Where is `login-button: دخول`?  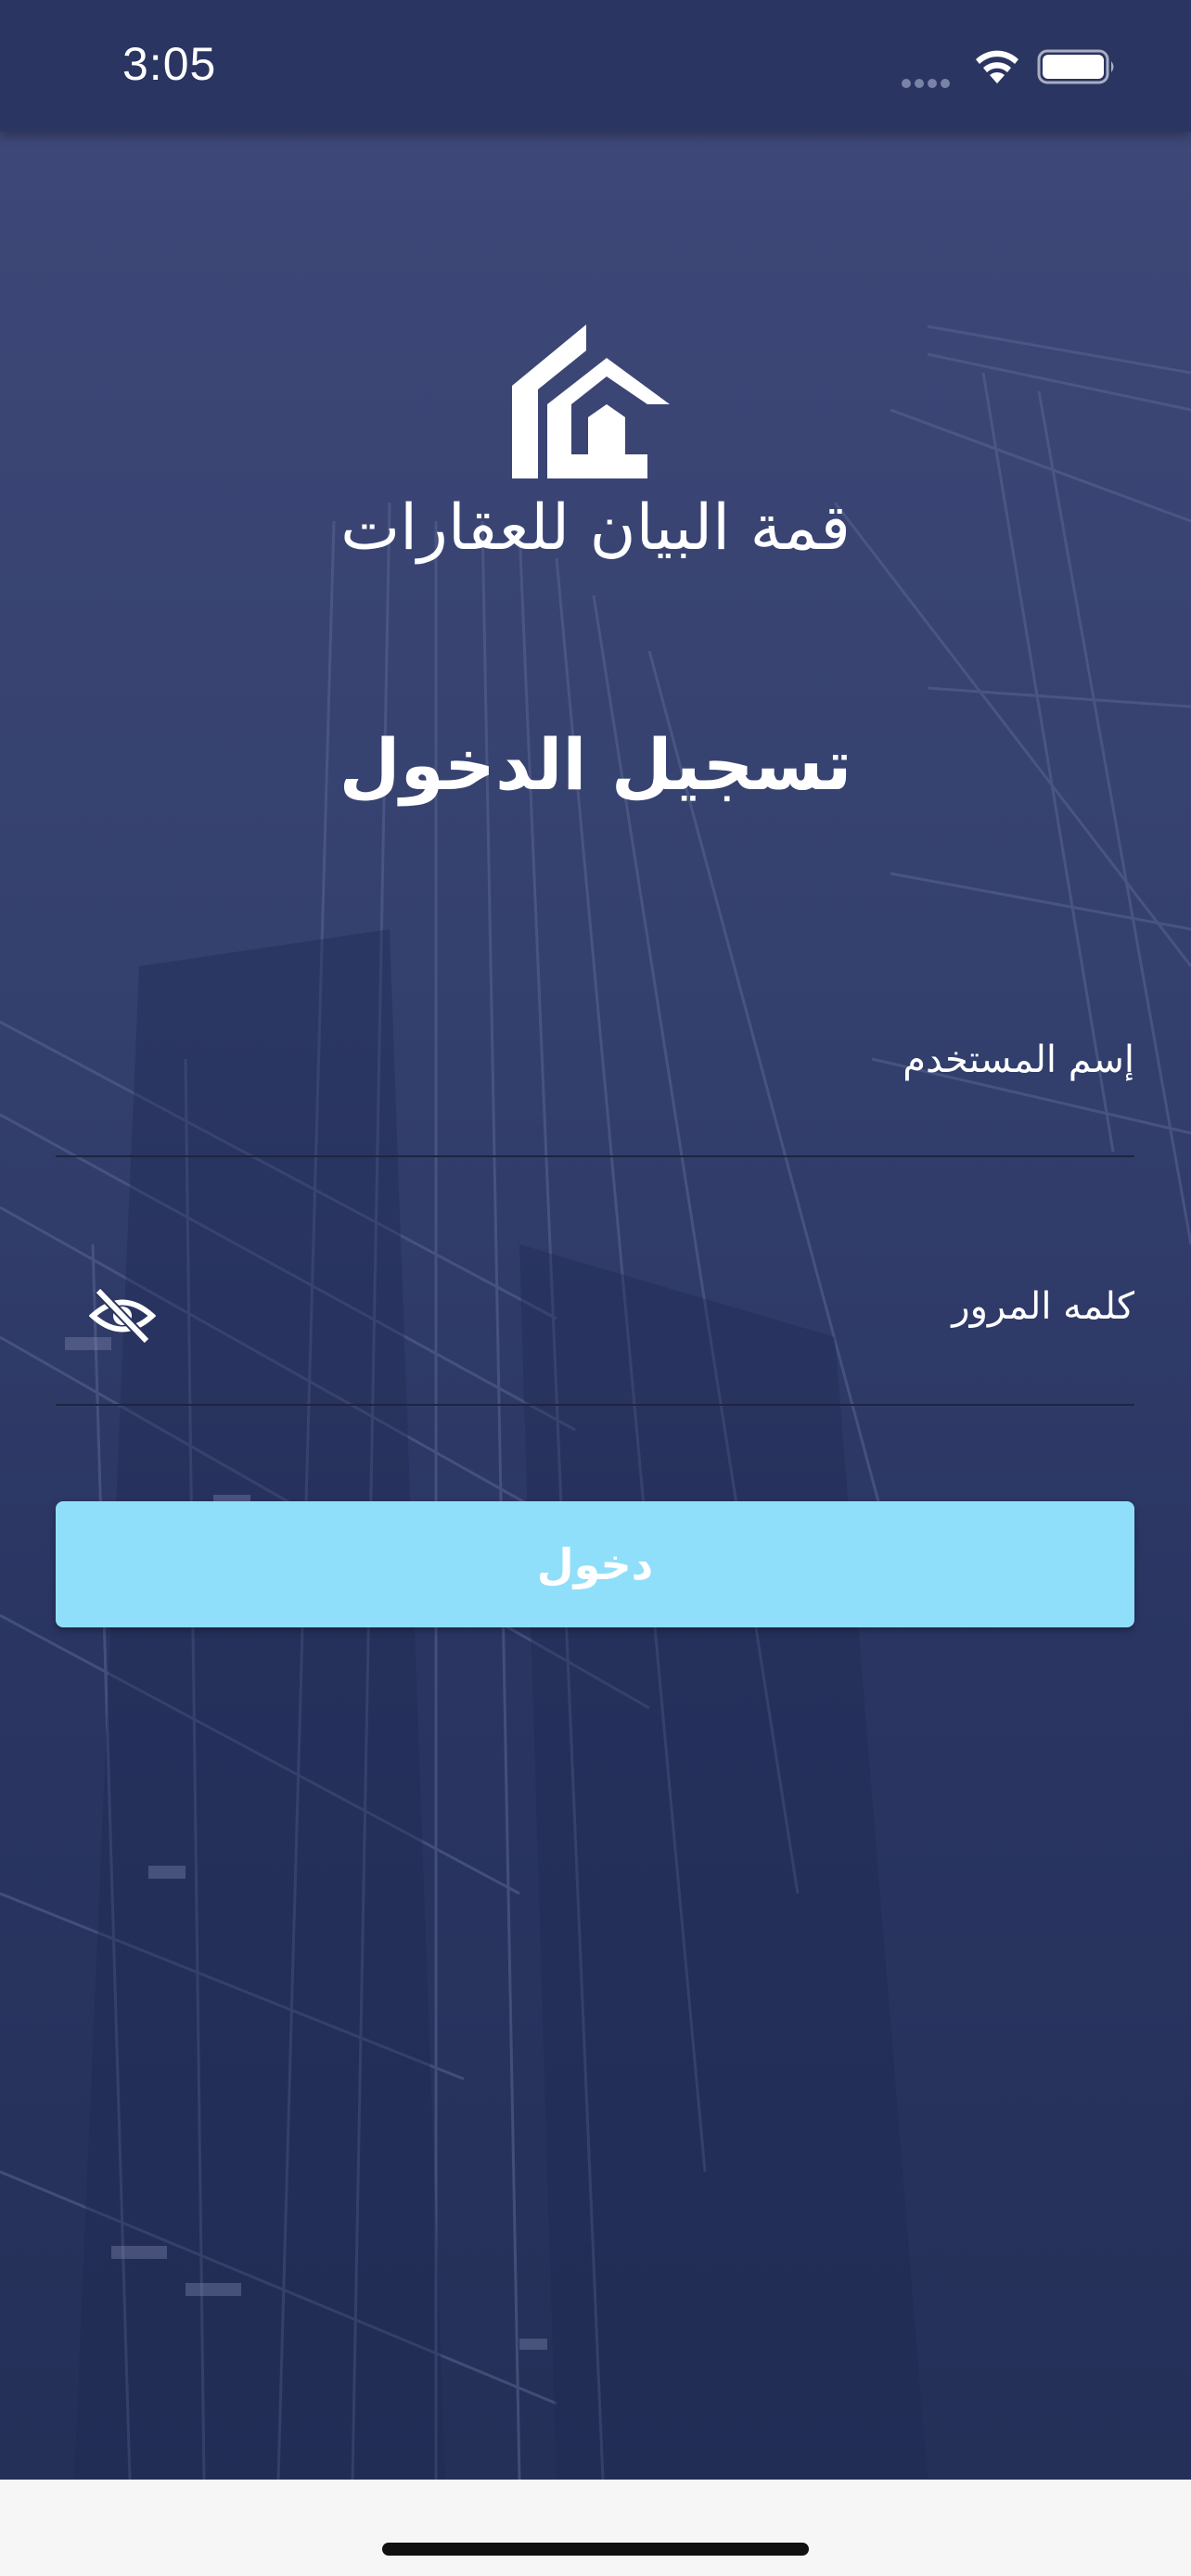 login-button: دخول is located at coordinates (595, 1564).